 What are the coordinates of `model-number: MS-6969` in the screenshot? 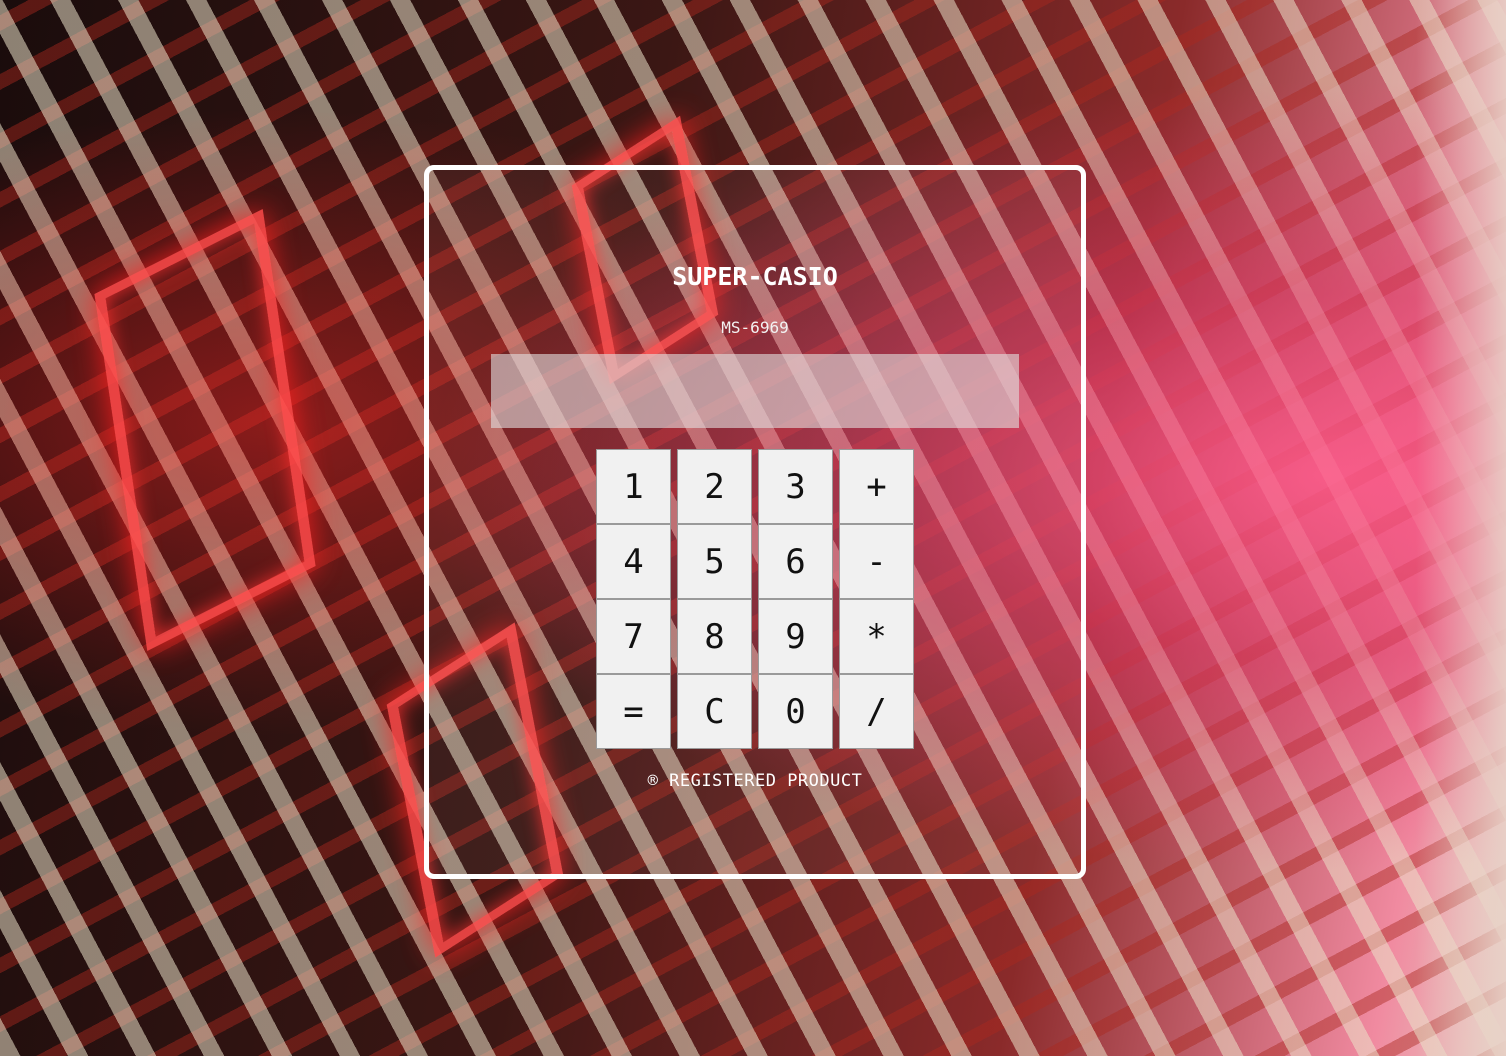 It's located at (755, 327).